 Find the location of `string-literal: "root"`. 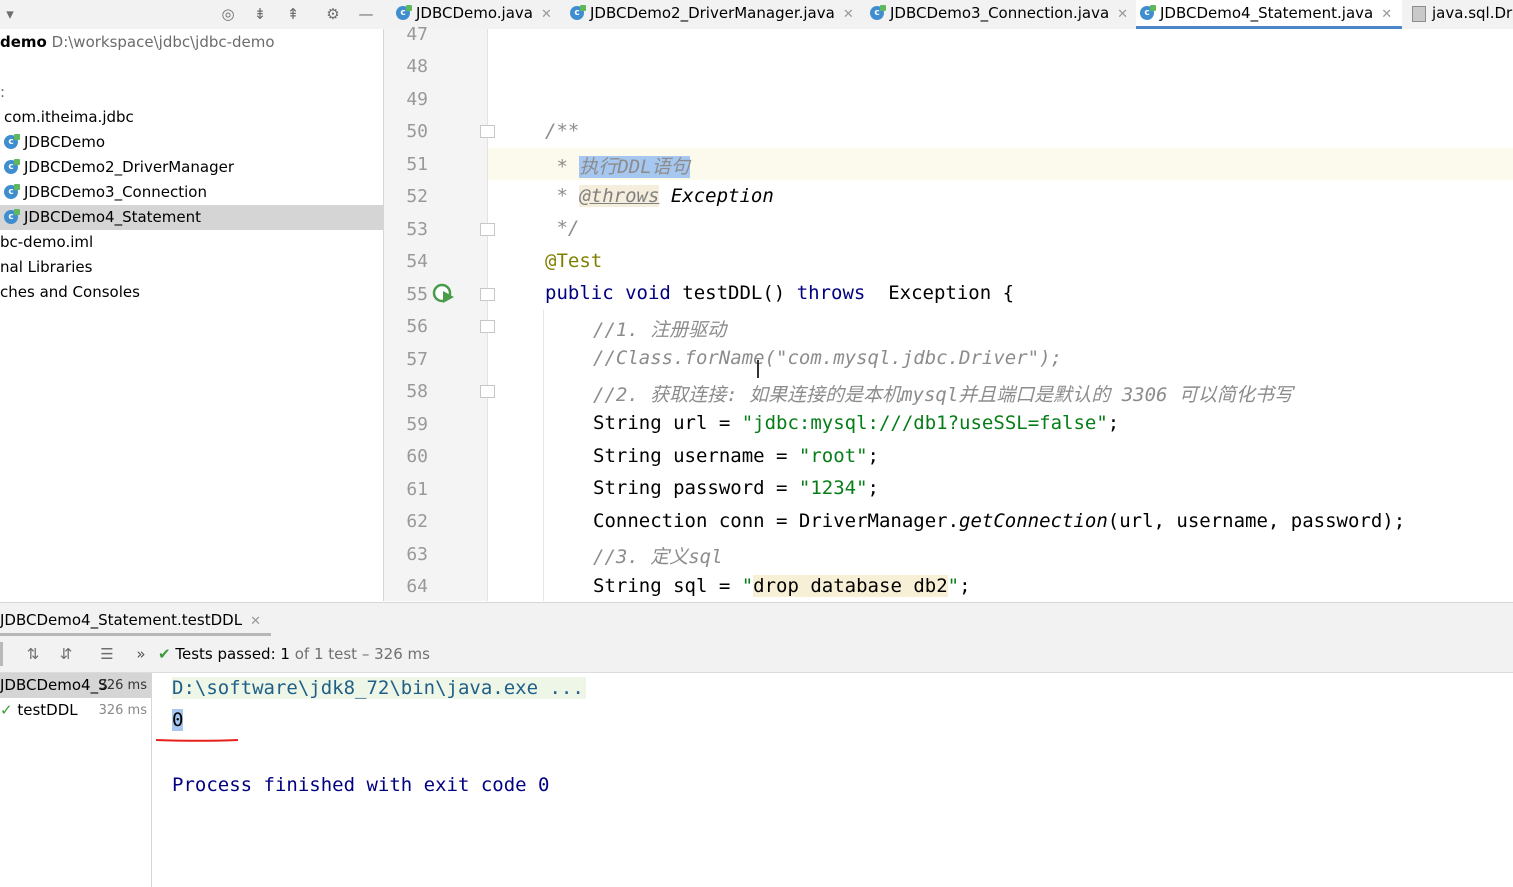

string-literal: "root" is located at coordinates (833, 456).